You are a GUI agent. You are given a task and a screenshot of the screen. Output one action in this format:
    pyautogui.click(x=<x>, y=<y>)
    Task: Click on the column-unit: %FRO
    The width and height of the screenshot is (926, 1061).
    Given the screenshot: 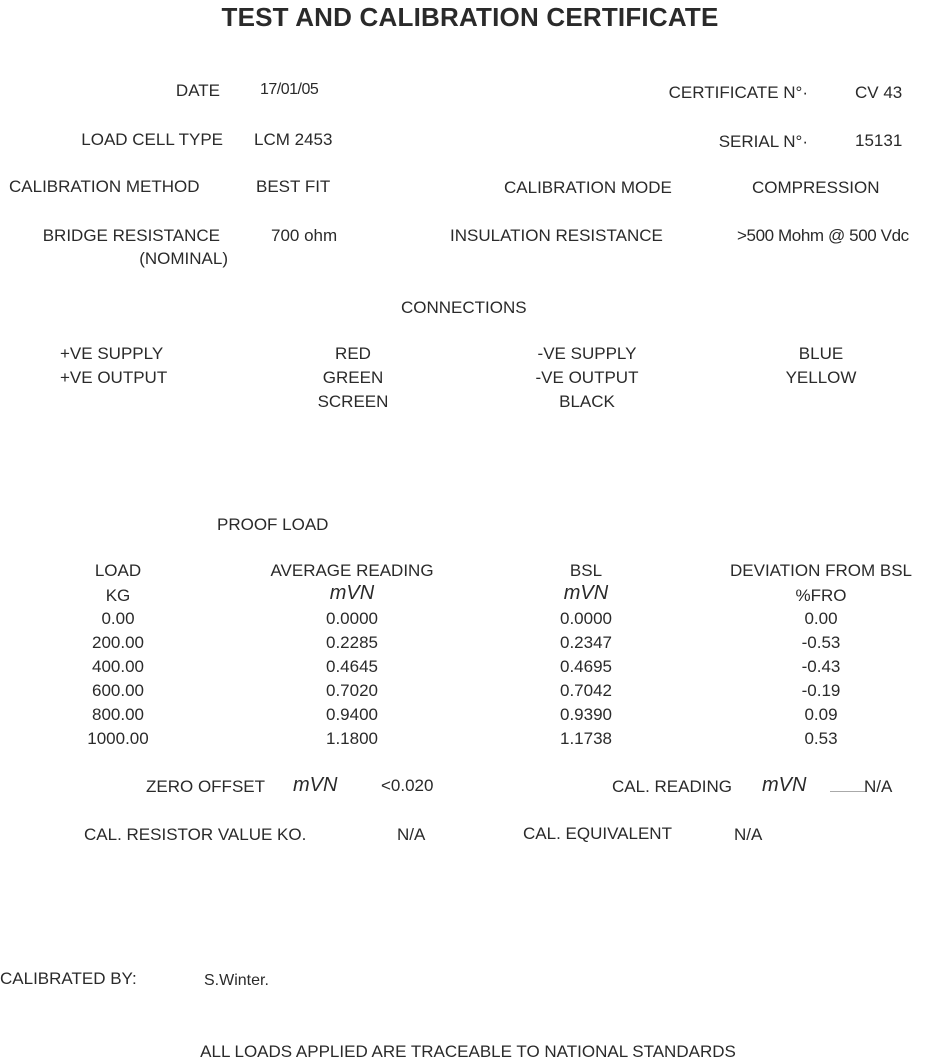 What is the action you would take?
    pyautogui.click(x=821, y=595)
    